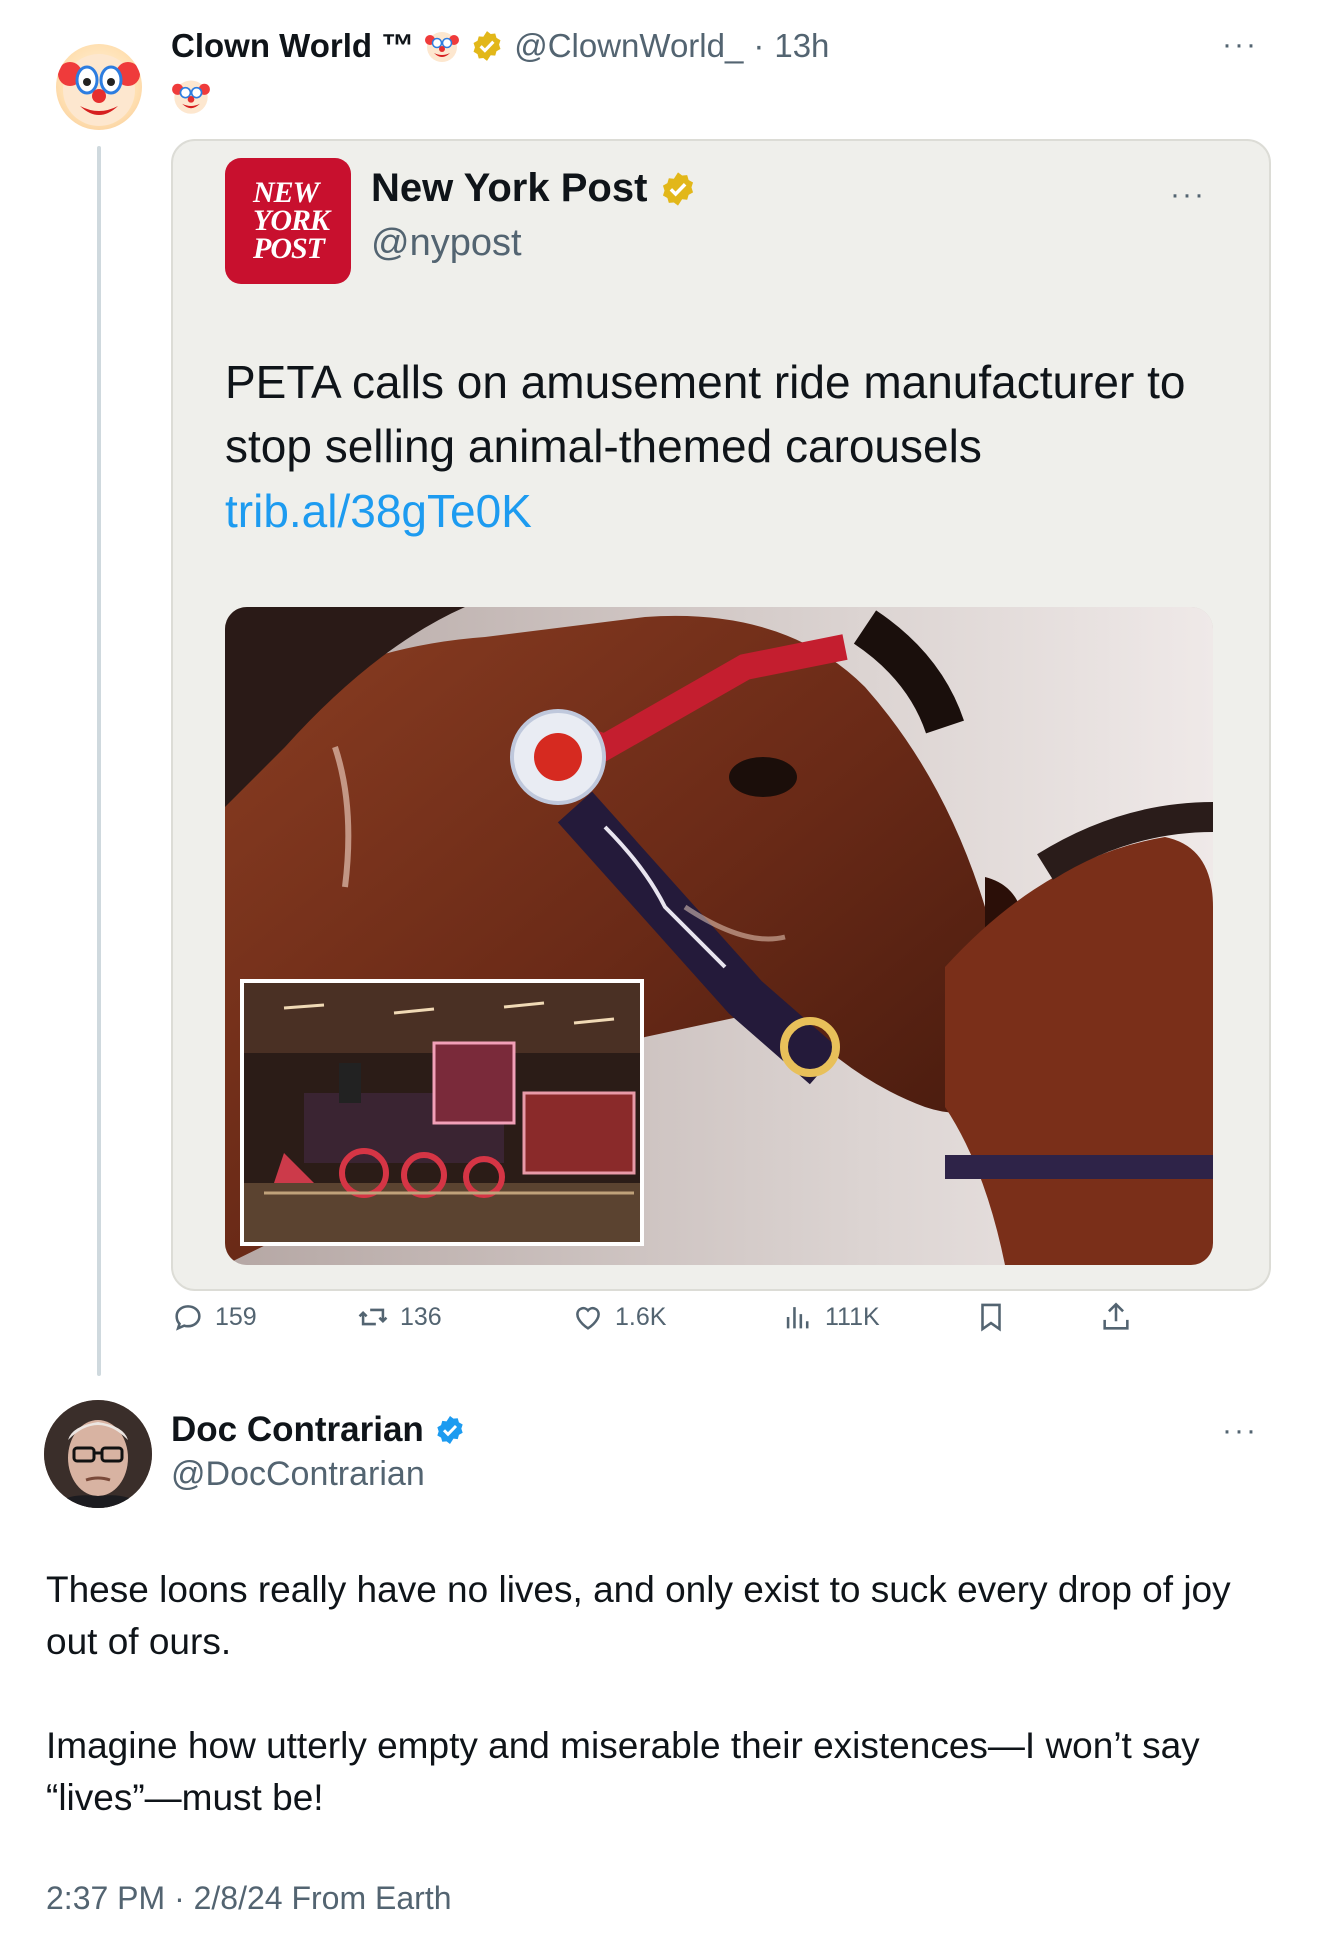 The width and height of the screenshot is (1317, 1941). Describe the element at coordinates (1240, 1431) in the screenshot. I see `reply-more-options-button: ···` at that location.